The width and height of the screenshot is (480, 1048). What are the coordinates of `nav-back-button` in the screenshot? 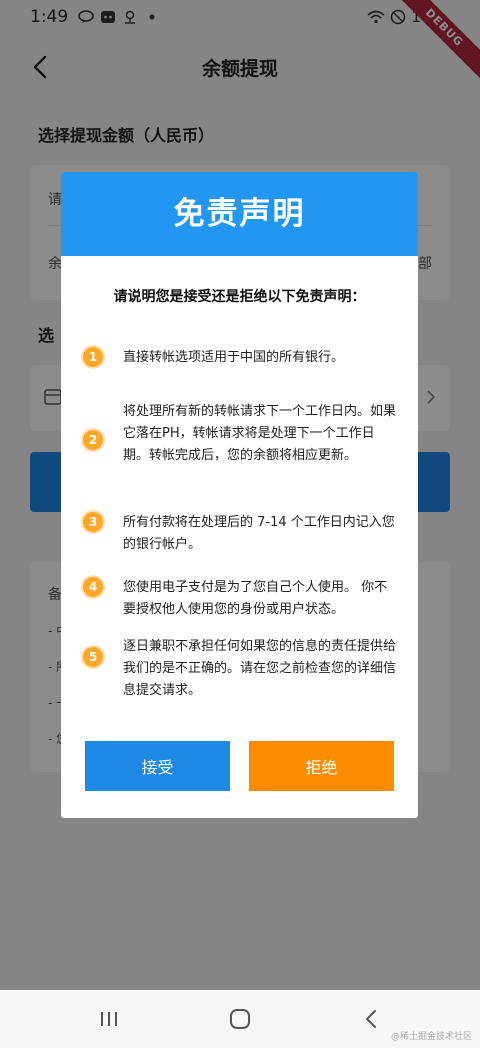 It's located at (371, 1019).